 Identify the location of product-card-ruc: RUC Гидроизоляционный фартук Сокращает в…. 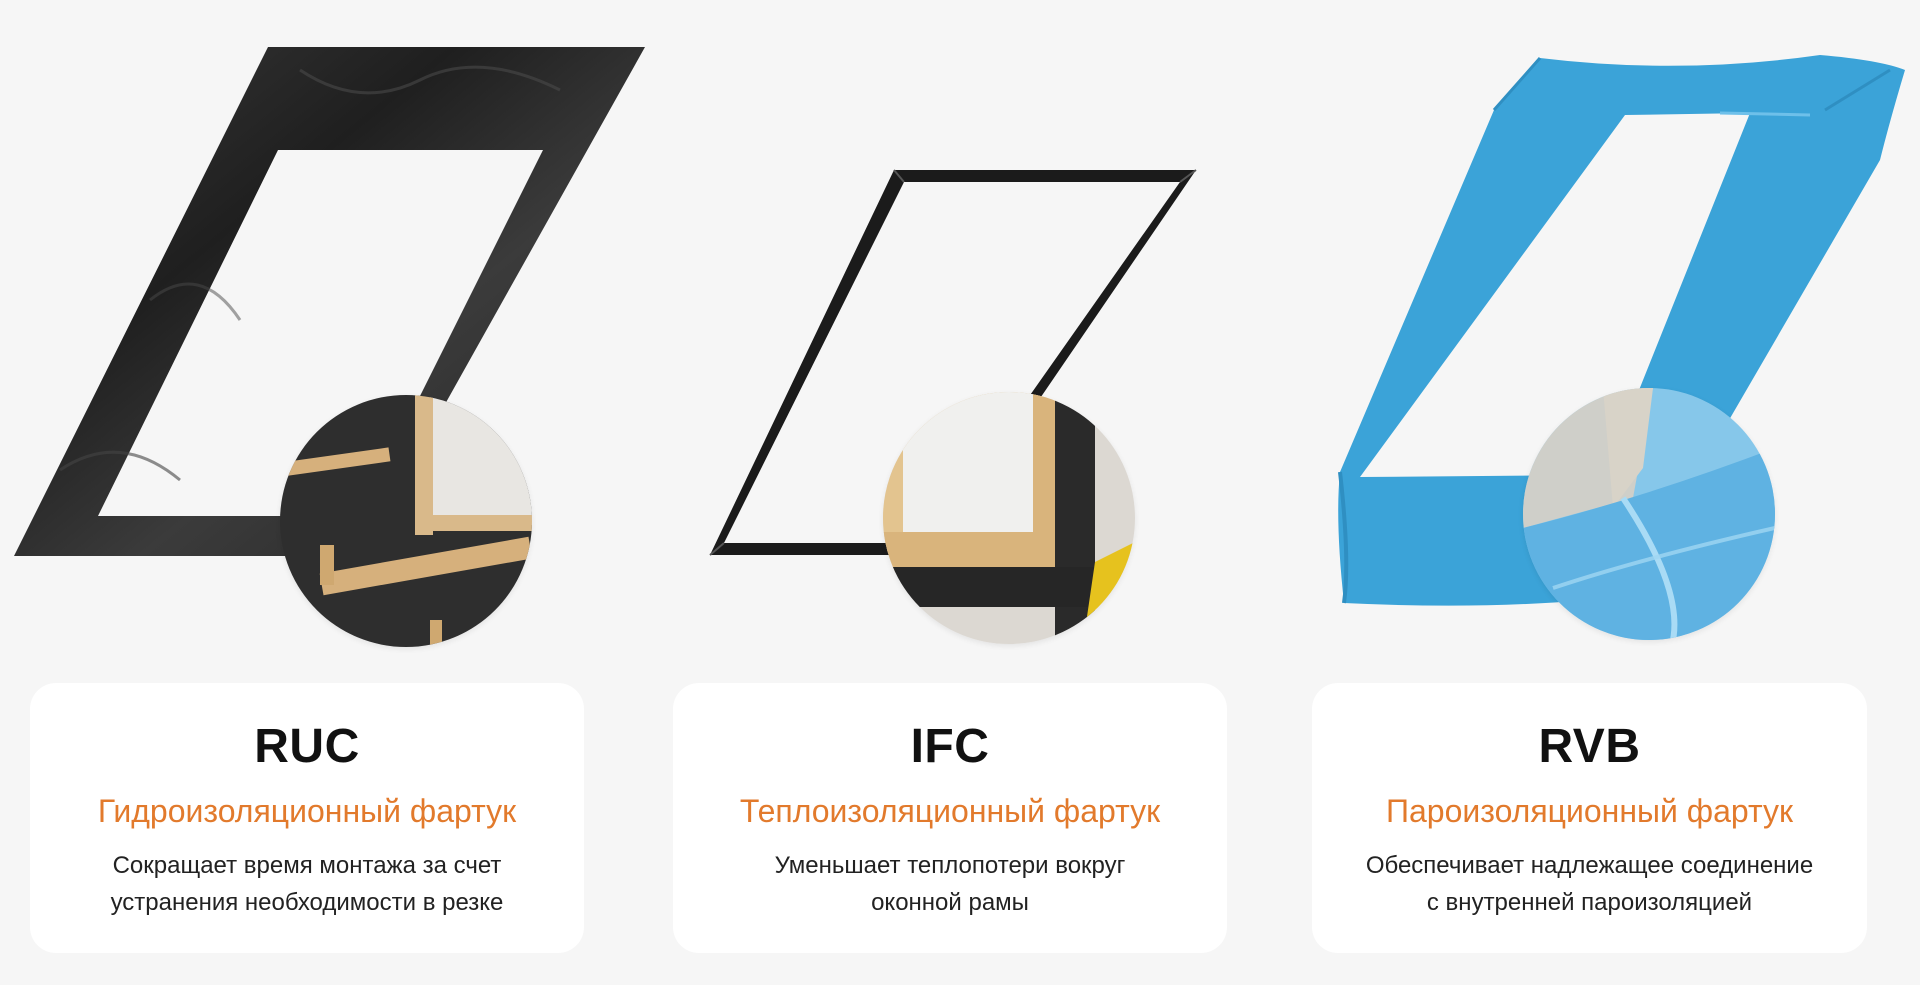
(307, 818).